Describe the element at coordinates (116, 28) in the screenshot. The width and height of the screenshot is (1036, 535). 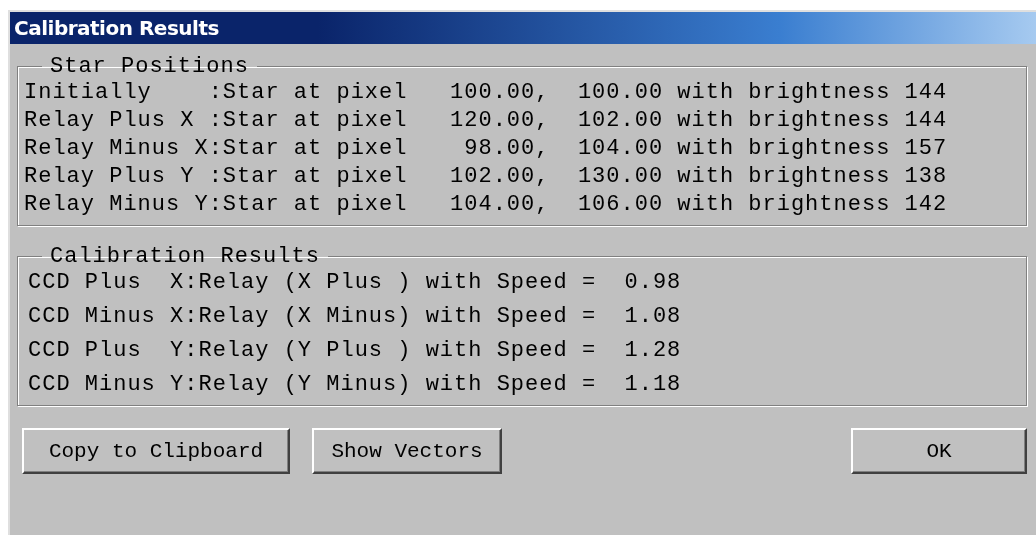
I see `window-title: Calibration Results` at that location.